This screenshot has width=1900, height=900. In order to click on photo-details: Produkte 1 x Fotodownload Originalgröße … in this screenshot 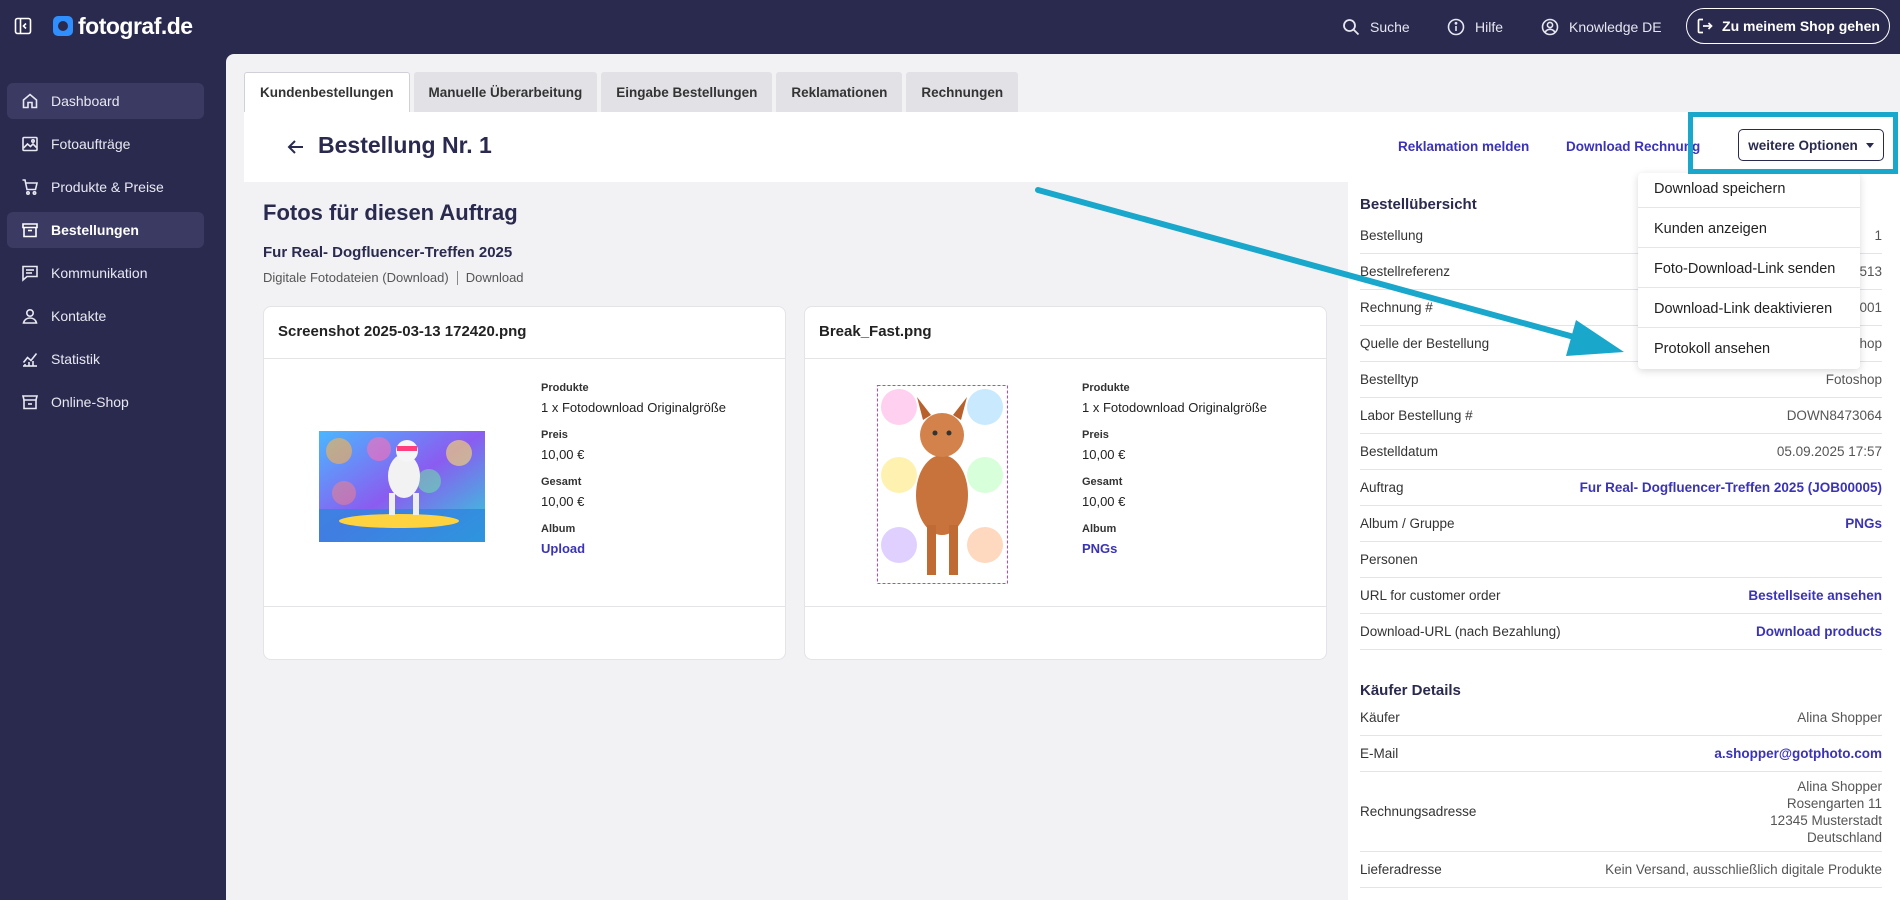, I will do `click(1174, 476)`.